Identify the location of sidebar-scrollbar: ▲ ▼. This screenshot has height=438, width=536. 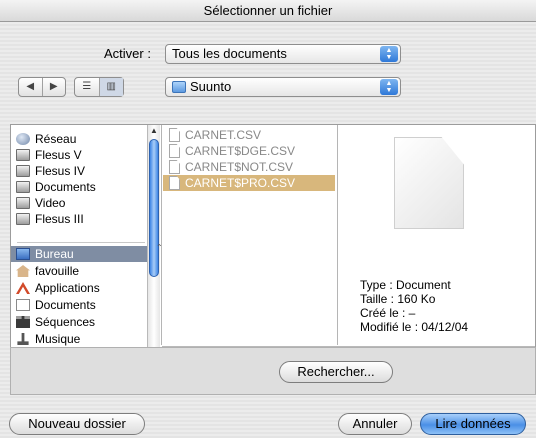
(153, 242).